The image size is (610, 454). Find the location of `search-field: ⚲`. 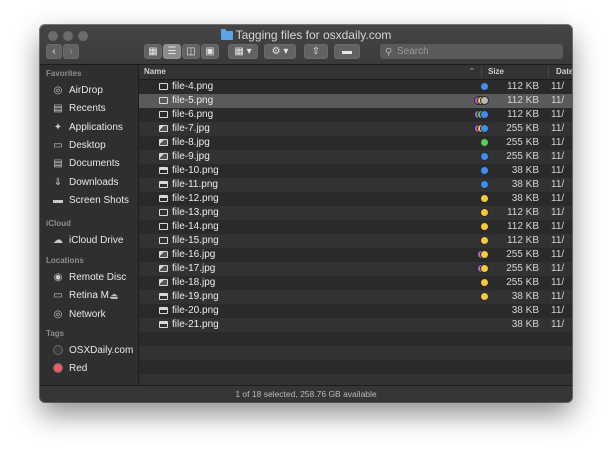

search-field: ⚲ is located at coordinates (471, 51).